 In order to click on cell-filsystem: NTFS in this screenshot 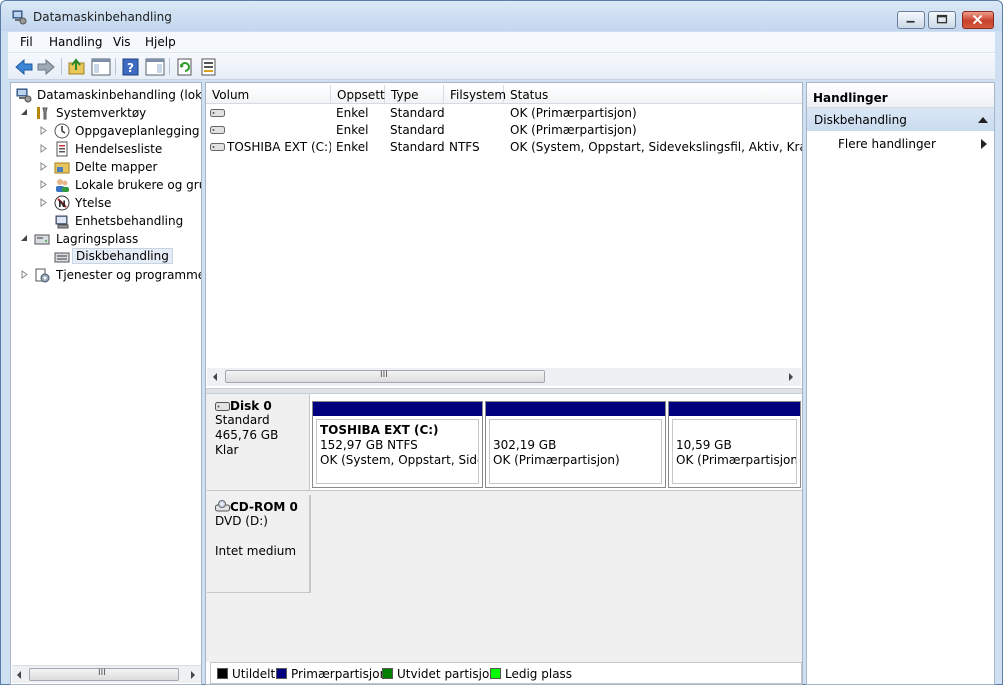, I will do `click(464, 147)`.